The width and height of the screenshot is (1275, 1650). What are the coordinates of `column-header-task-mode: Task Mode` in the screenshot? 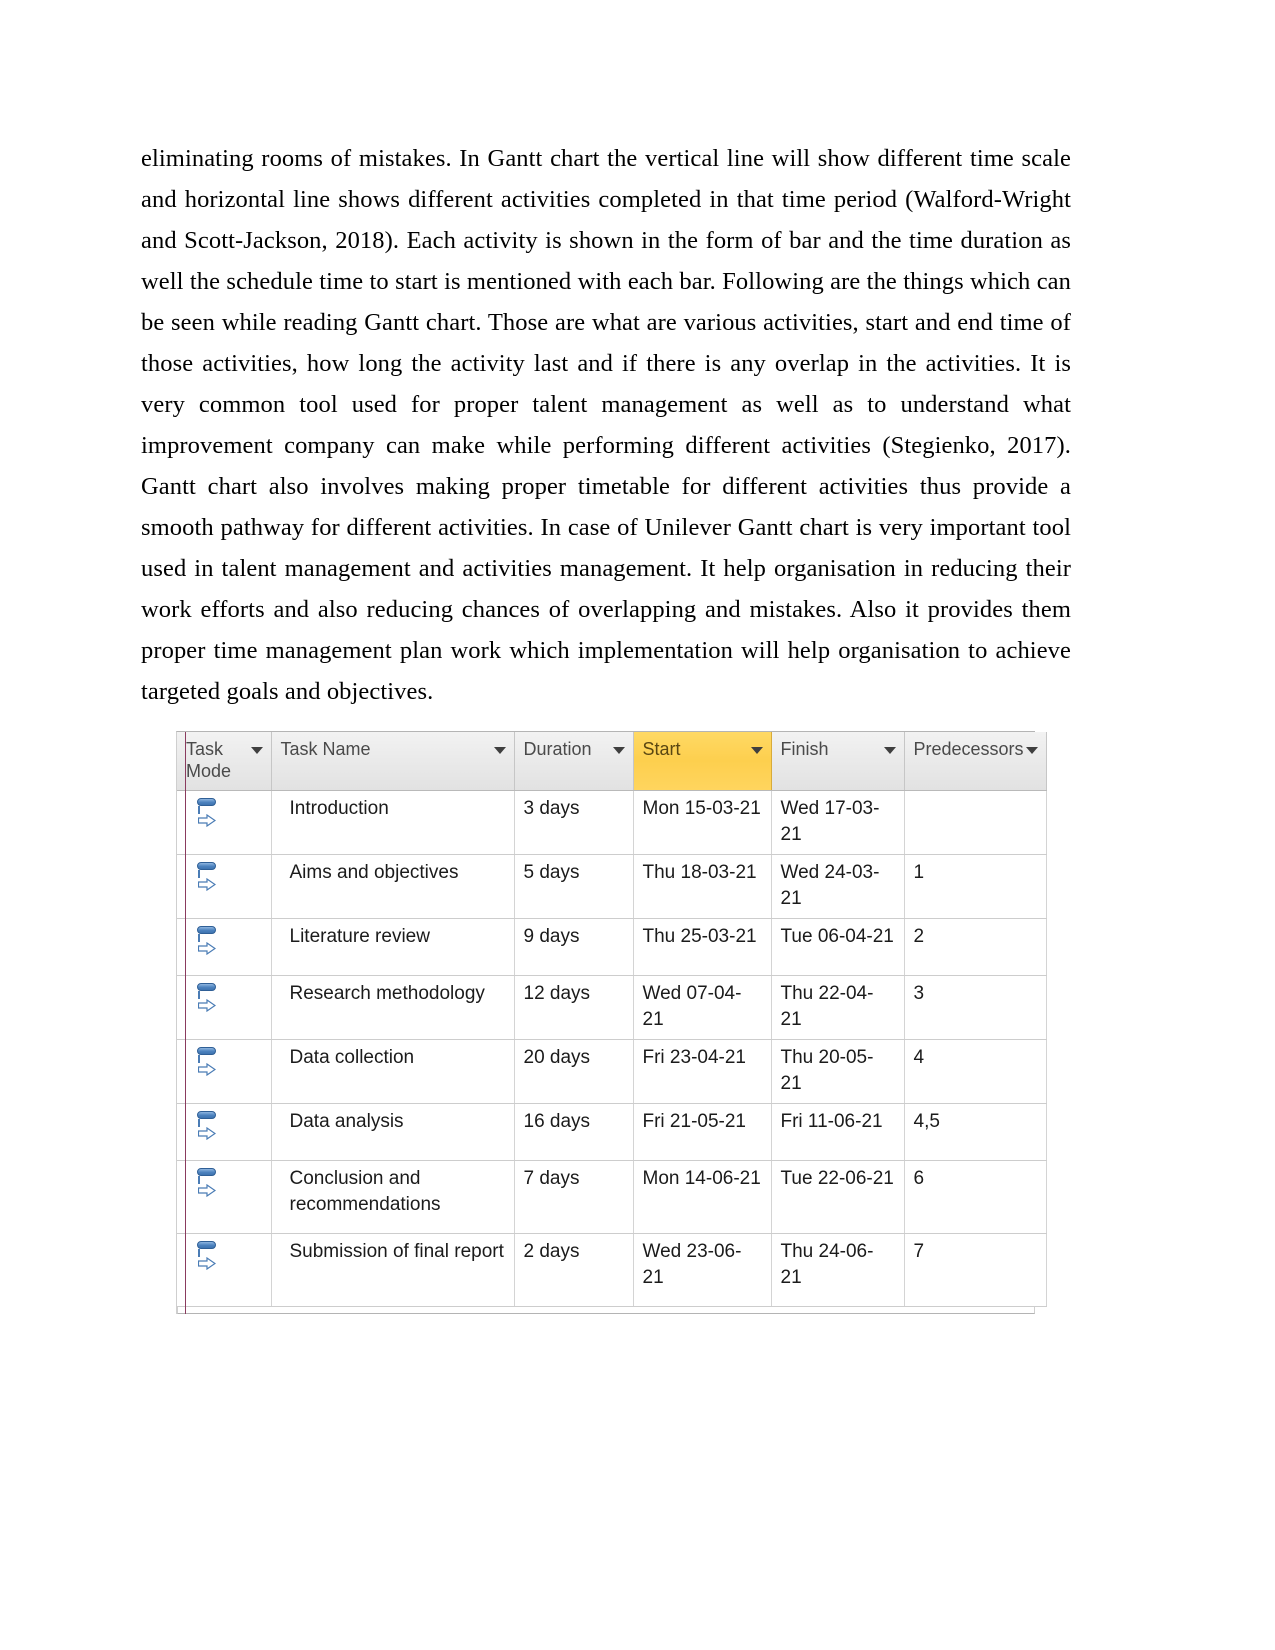 It's located at (224, 761).